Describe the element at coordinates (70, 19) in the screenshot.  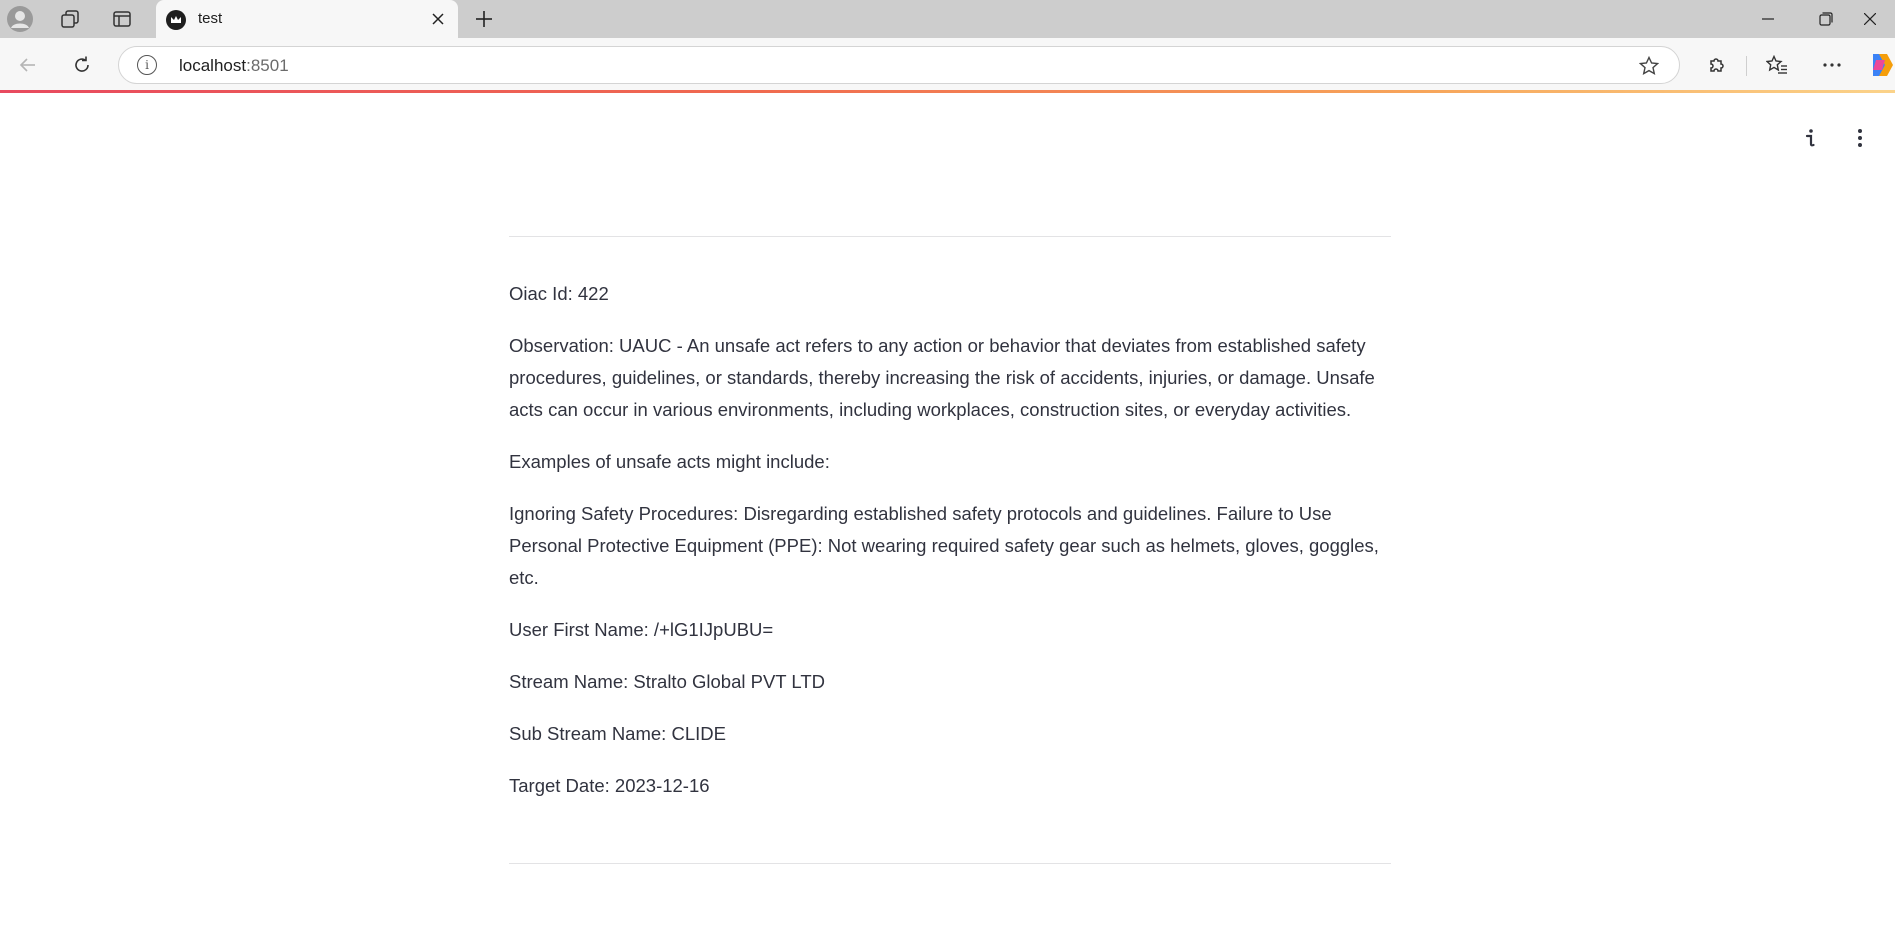
I see `workspaces-icon` at that location.